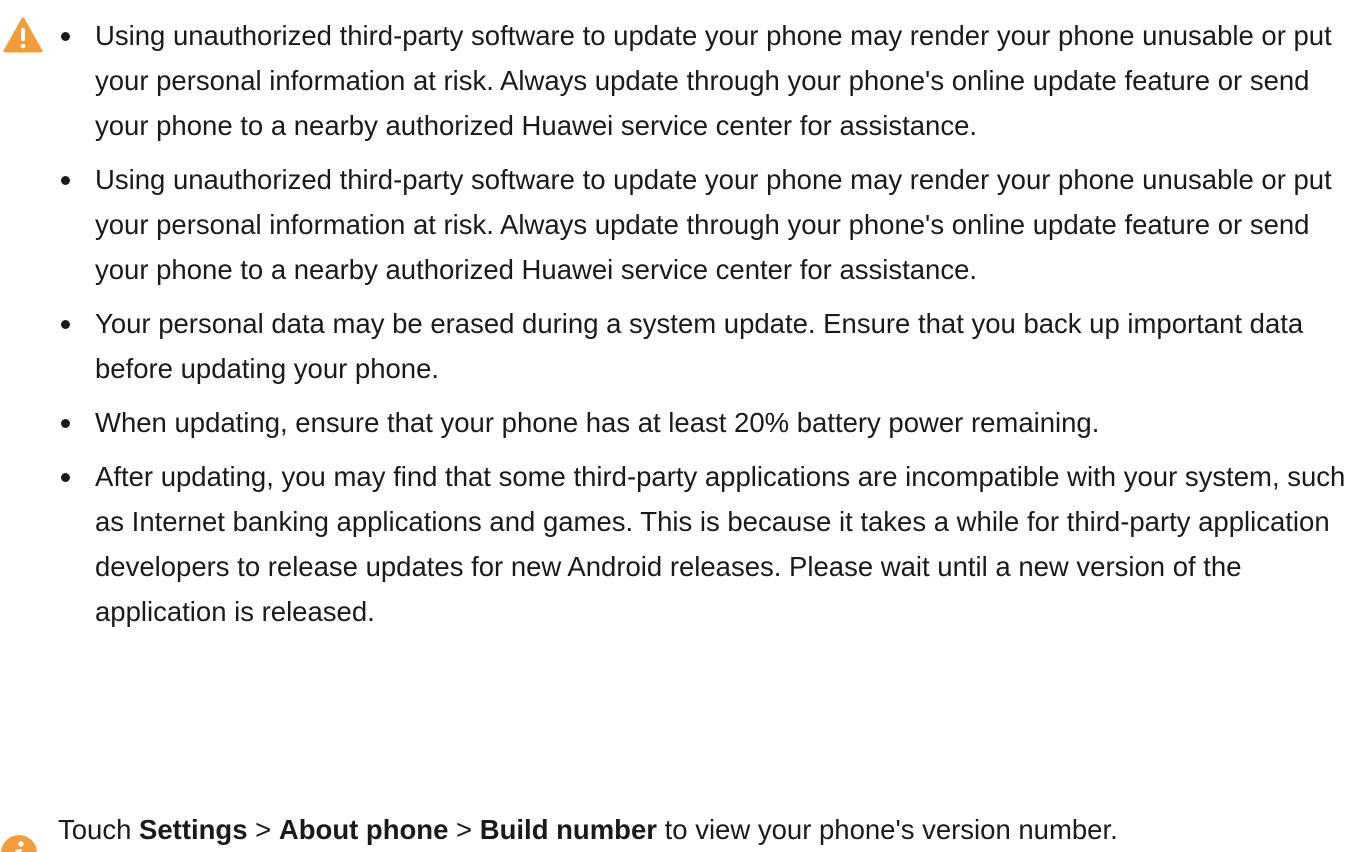 The image size is (1369, 852). What do you see at coordinates (363, 829) in the screenshot?
I see `about-phone-label: About phone` at bounding box center [363, 829].